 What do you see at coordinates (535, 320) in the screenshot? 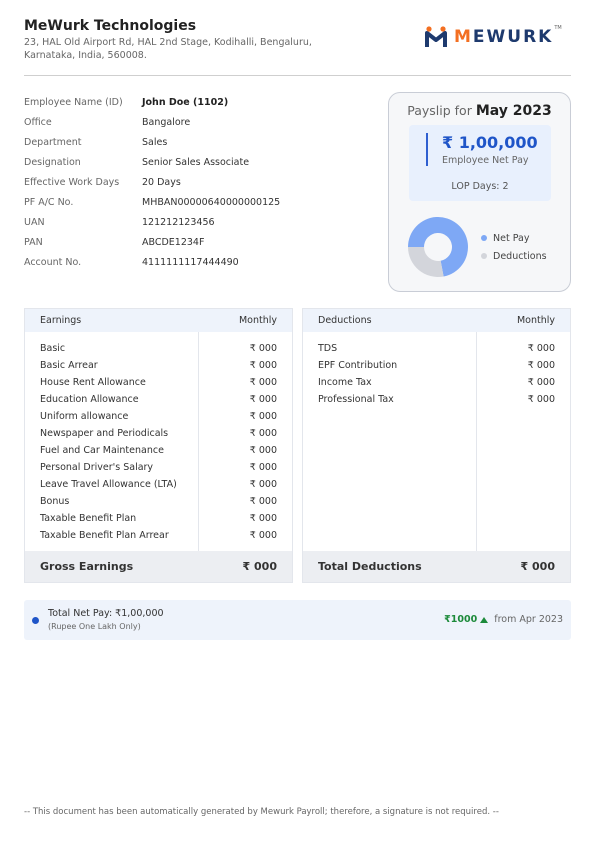
I see `deductions-header-period: Monthly` at bounding box center [535, 320].